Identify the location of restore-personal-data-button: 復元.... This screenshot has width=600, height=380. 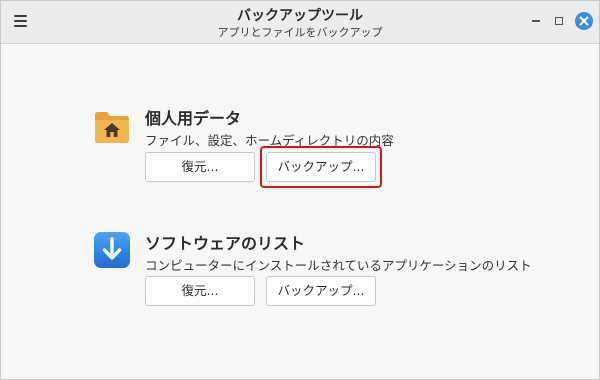
(200, 167).